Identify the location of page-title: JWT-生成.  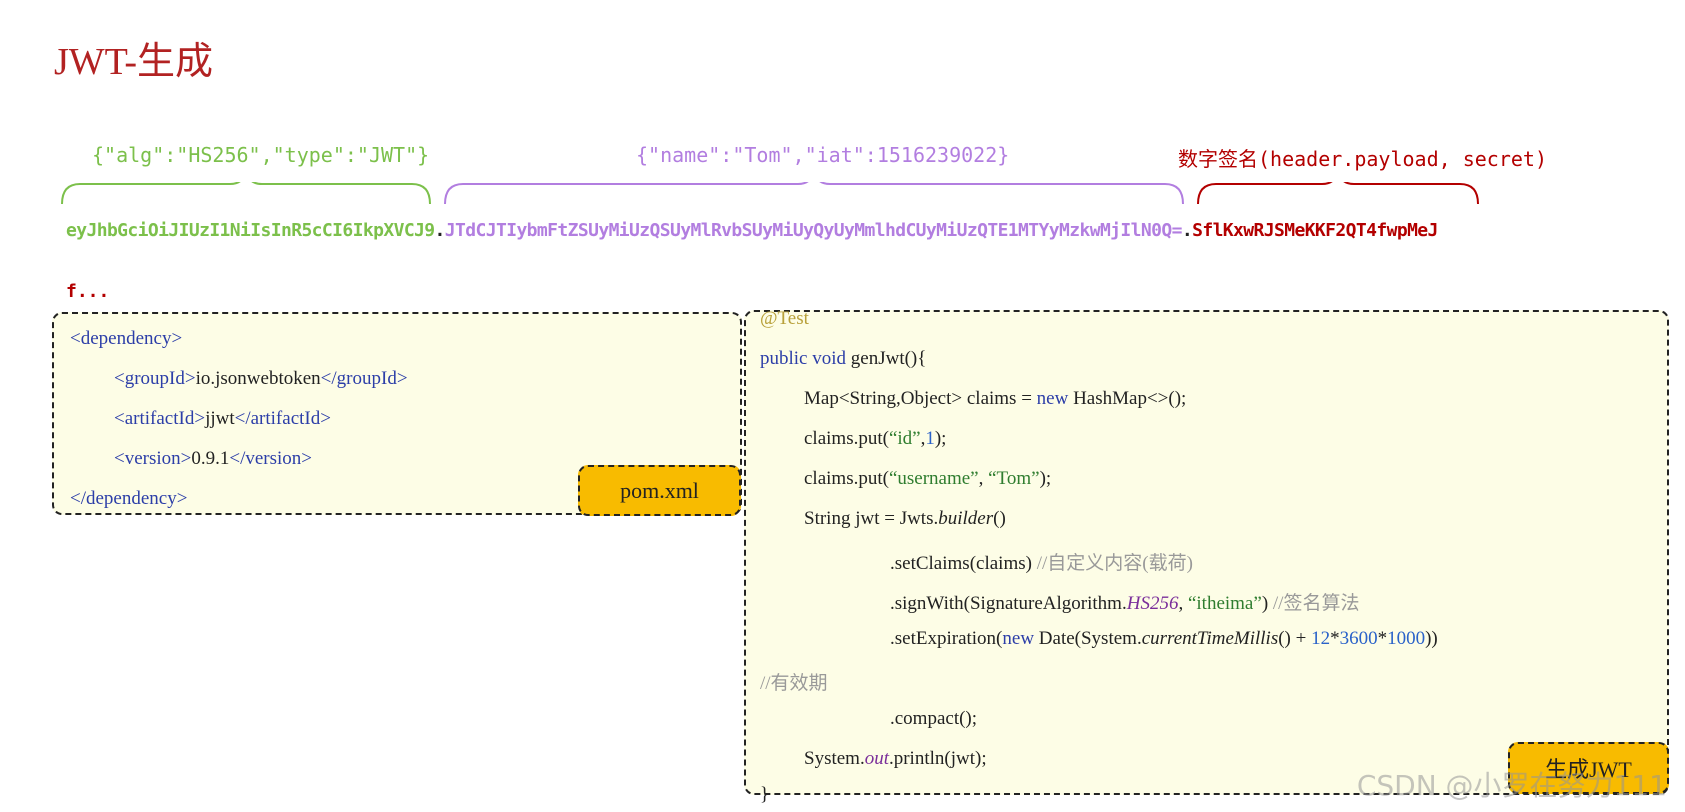
(134, 62).